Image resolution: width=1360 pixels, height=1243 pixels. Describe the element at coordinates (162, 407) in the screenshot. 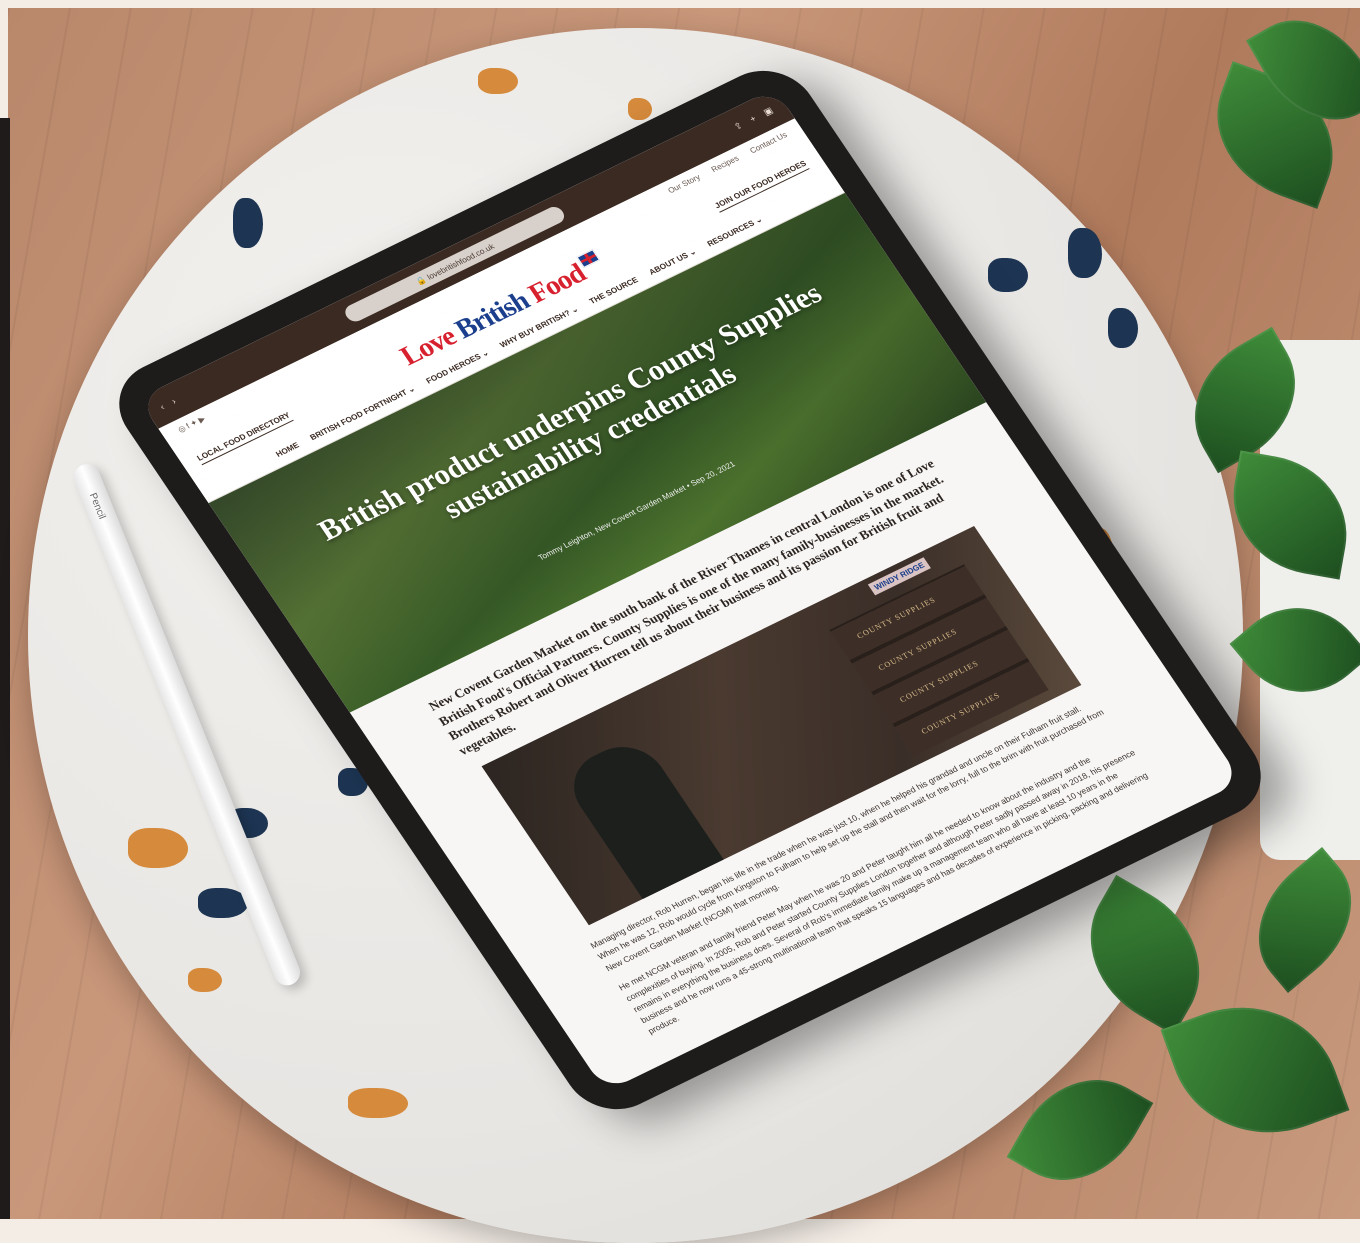

I see `back-icon: ‹` at that location.